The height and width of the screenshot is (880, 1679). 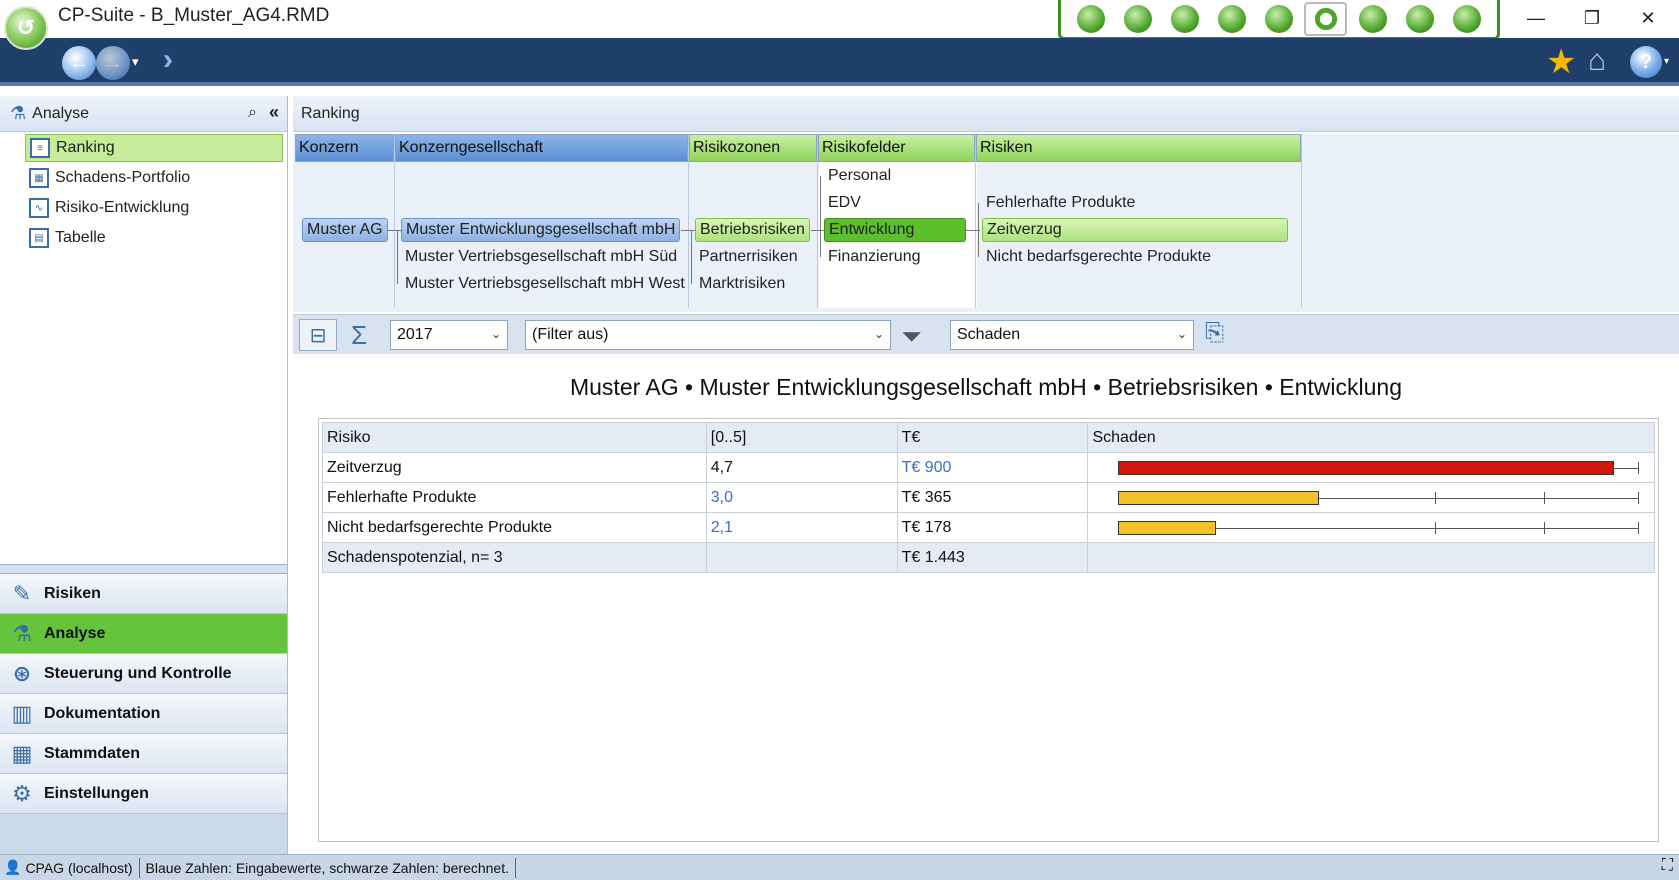 I want to click on gears-icon, so click(x=1372, y=19).